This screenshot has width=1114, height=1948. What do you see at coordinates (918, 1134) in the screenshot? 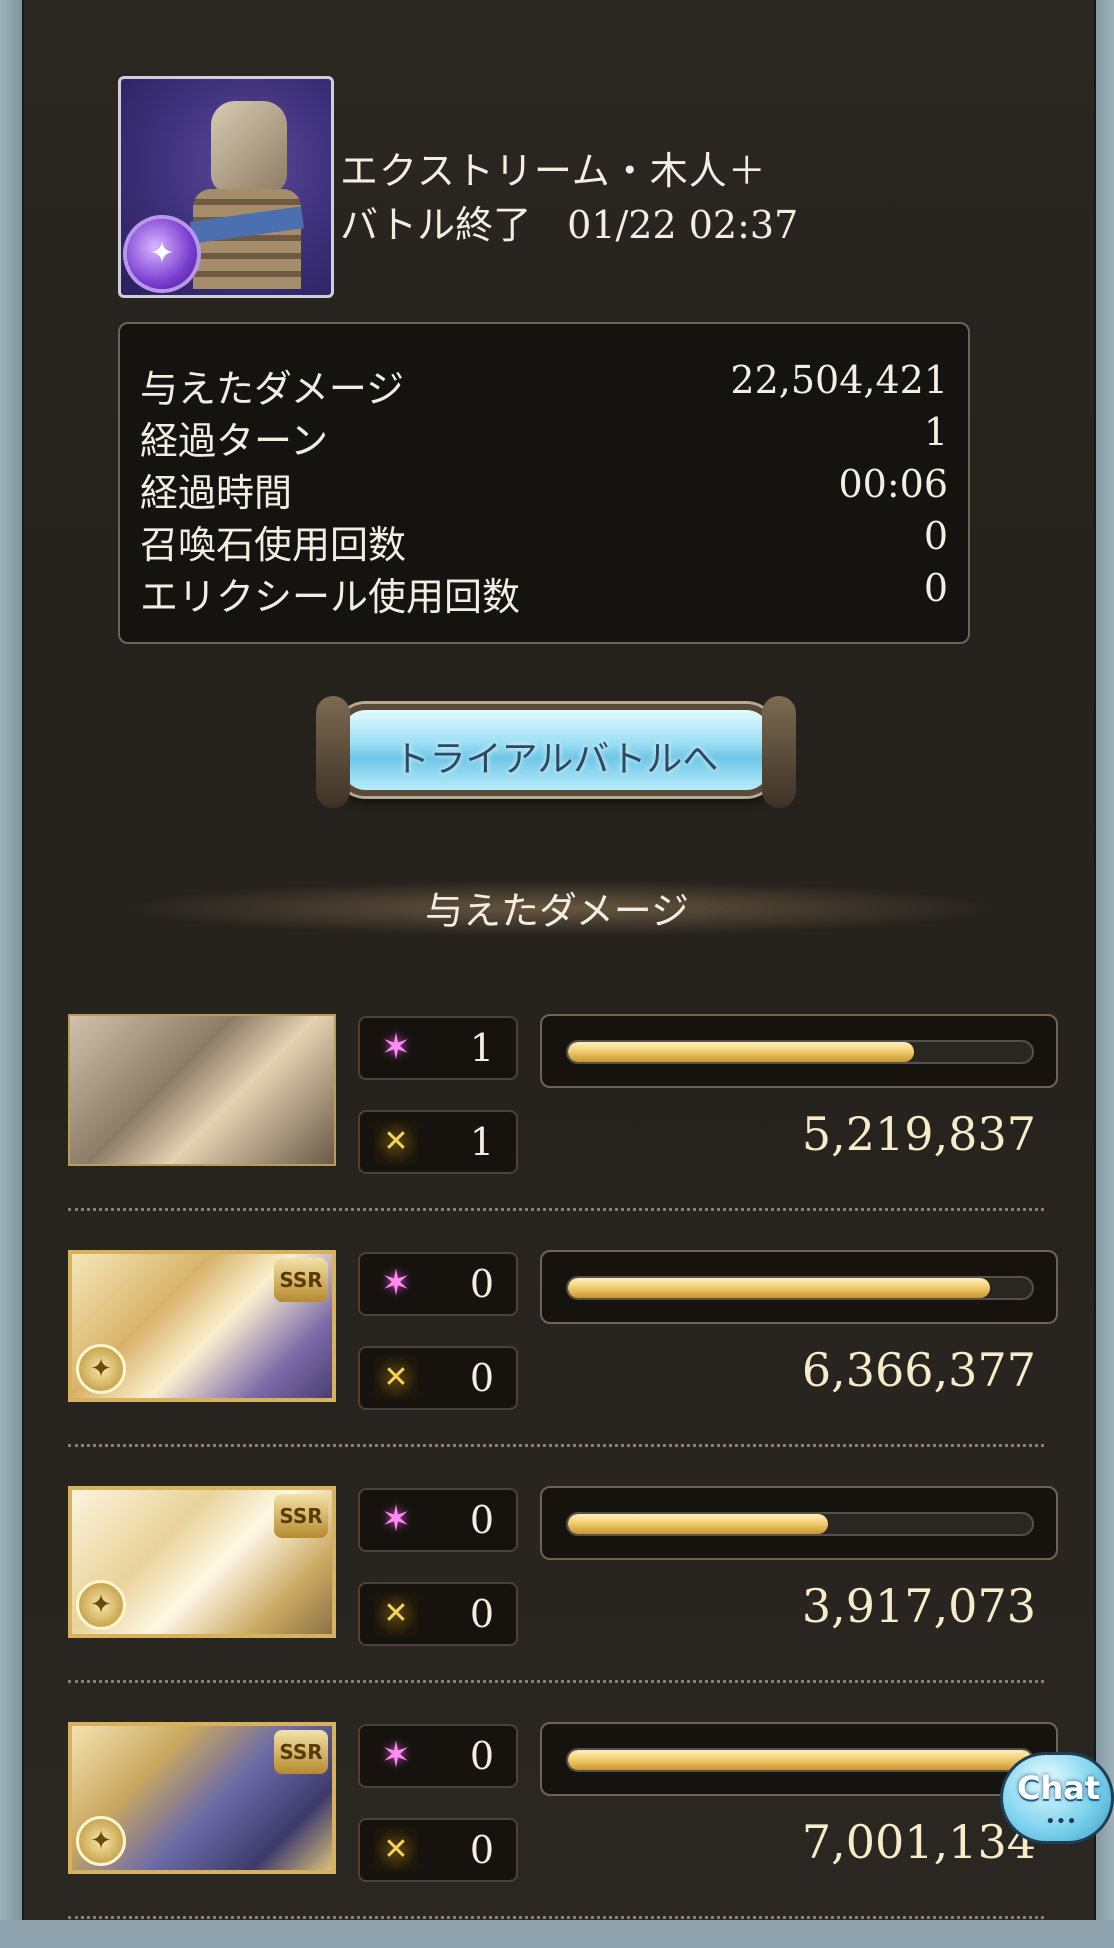
I see `character-damage: 5,219,837` at bounding box center [918, 1134].